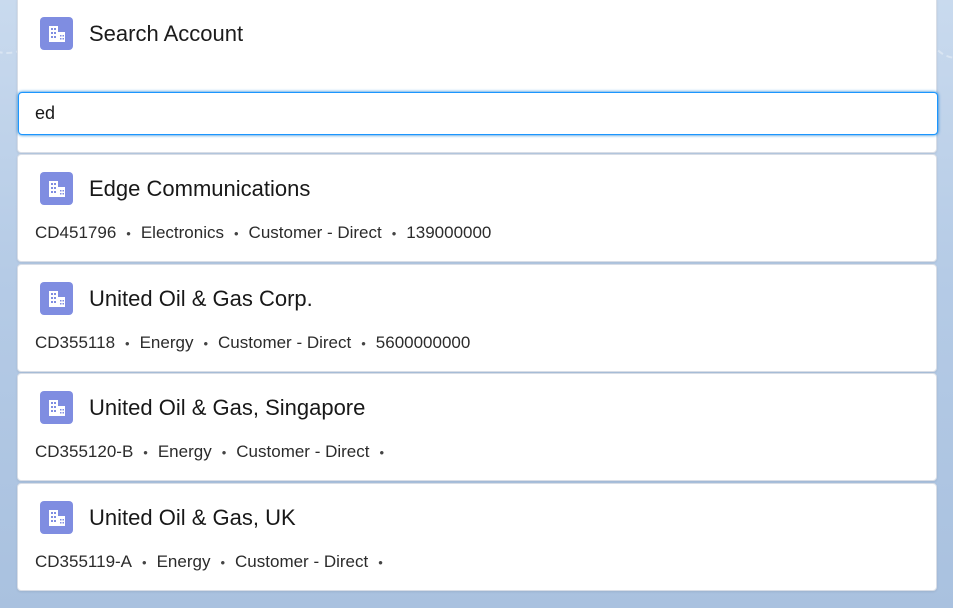 This screenshot has height=608, width=953. What do you see at coordinates (84, 451) in the screenshot?
I see `result-meta-field: CD355120-B` at bounding box center [84, 451].